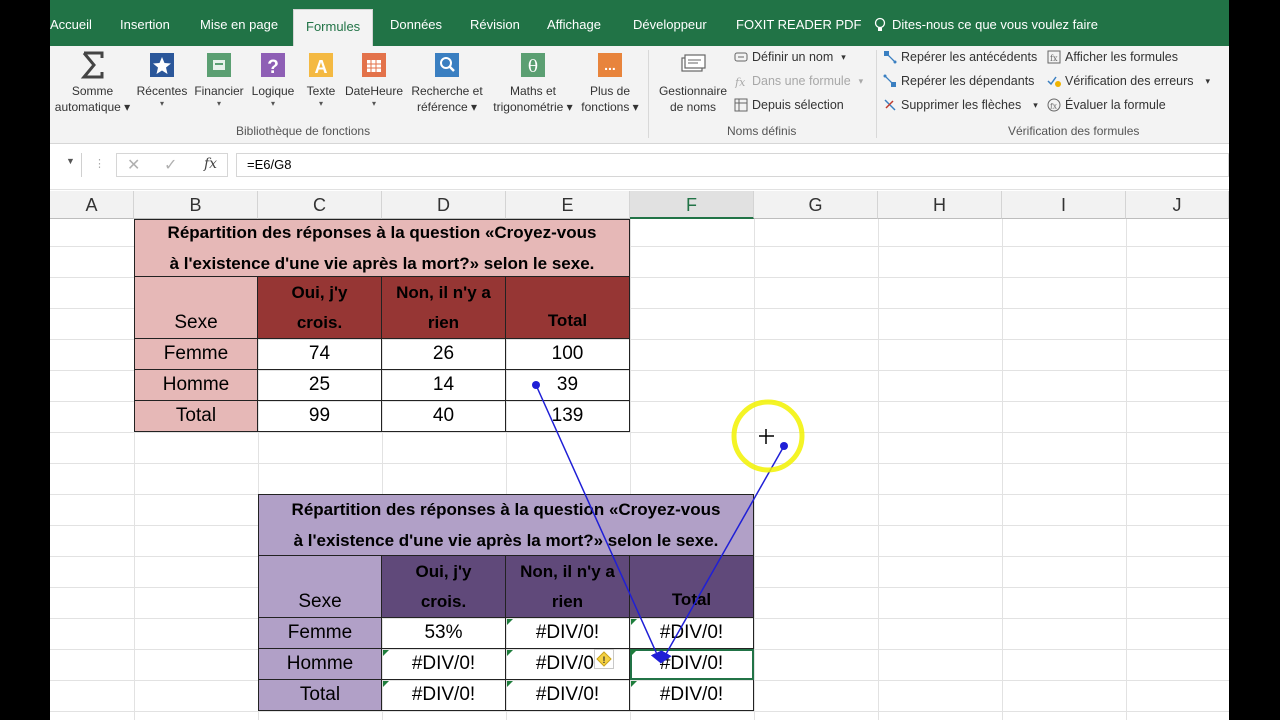 This screenshot has height=720, width=1280. What do you see at coordinates (416, 25) in the screenshot?
I see `tab-donnees: Données` at bounding box center [416, 25].